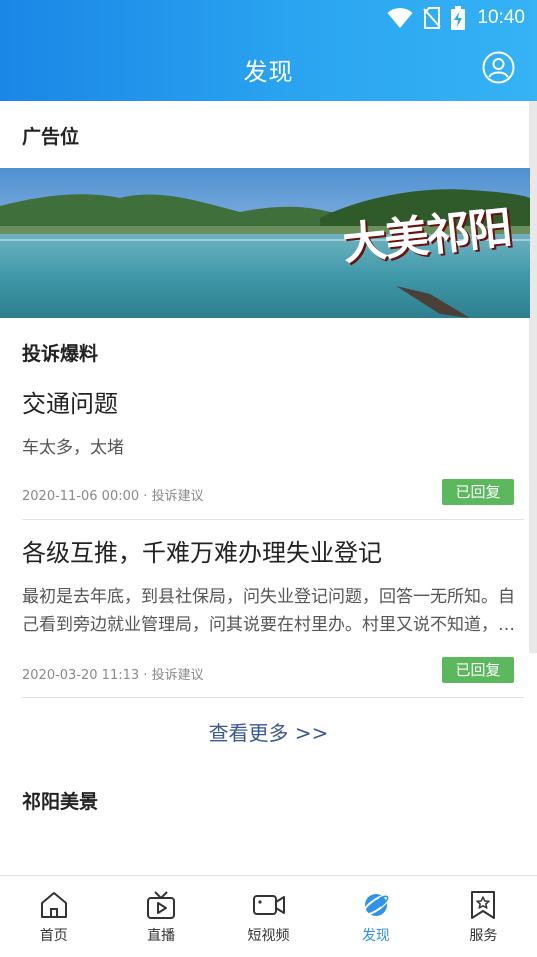 The height and width of the screenshot is (957, 537). What do you see at coordinates (51, 137) in the screenshot?
I see `ad-section-title: 广告位` at bounding box center [51, 137].